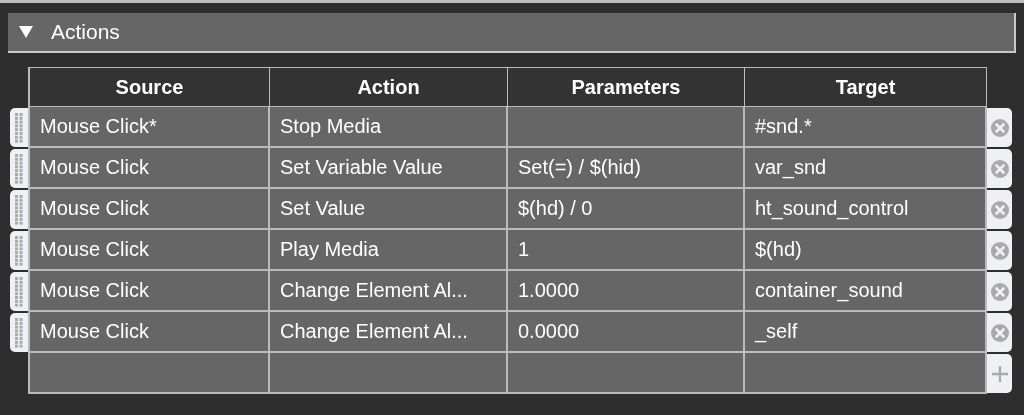  I want to click on column-header: Parameters, so click(626, 87).